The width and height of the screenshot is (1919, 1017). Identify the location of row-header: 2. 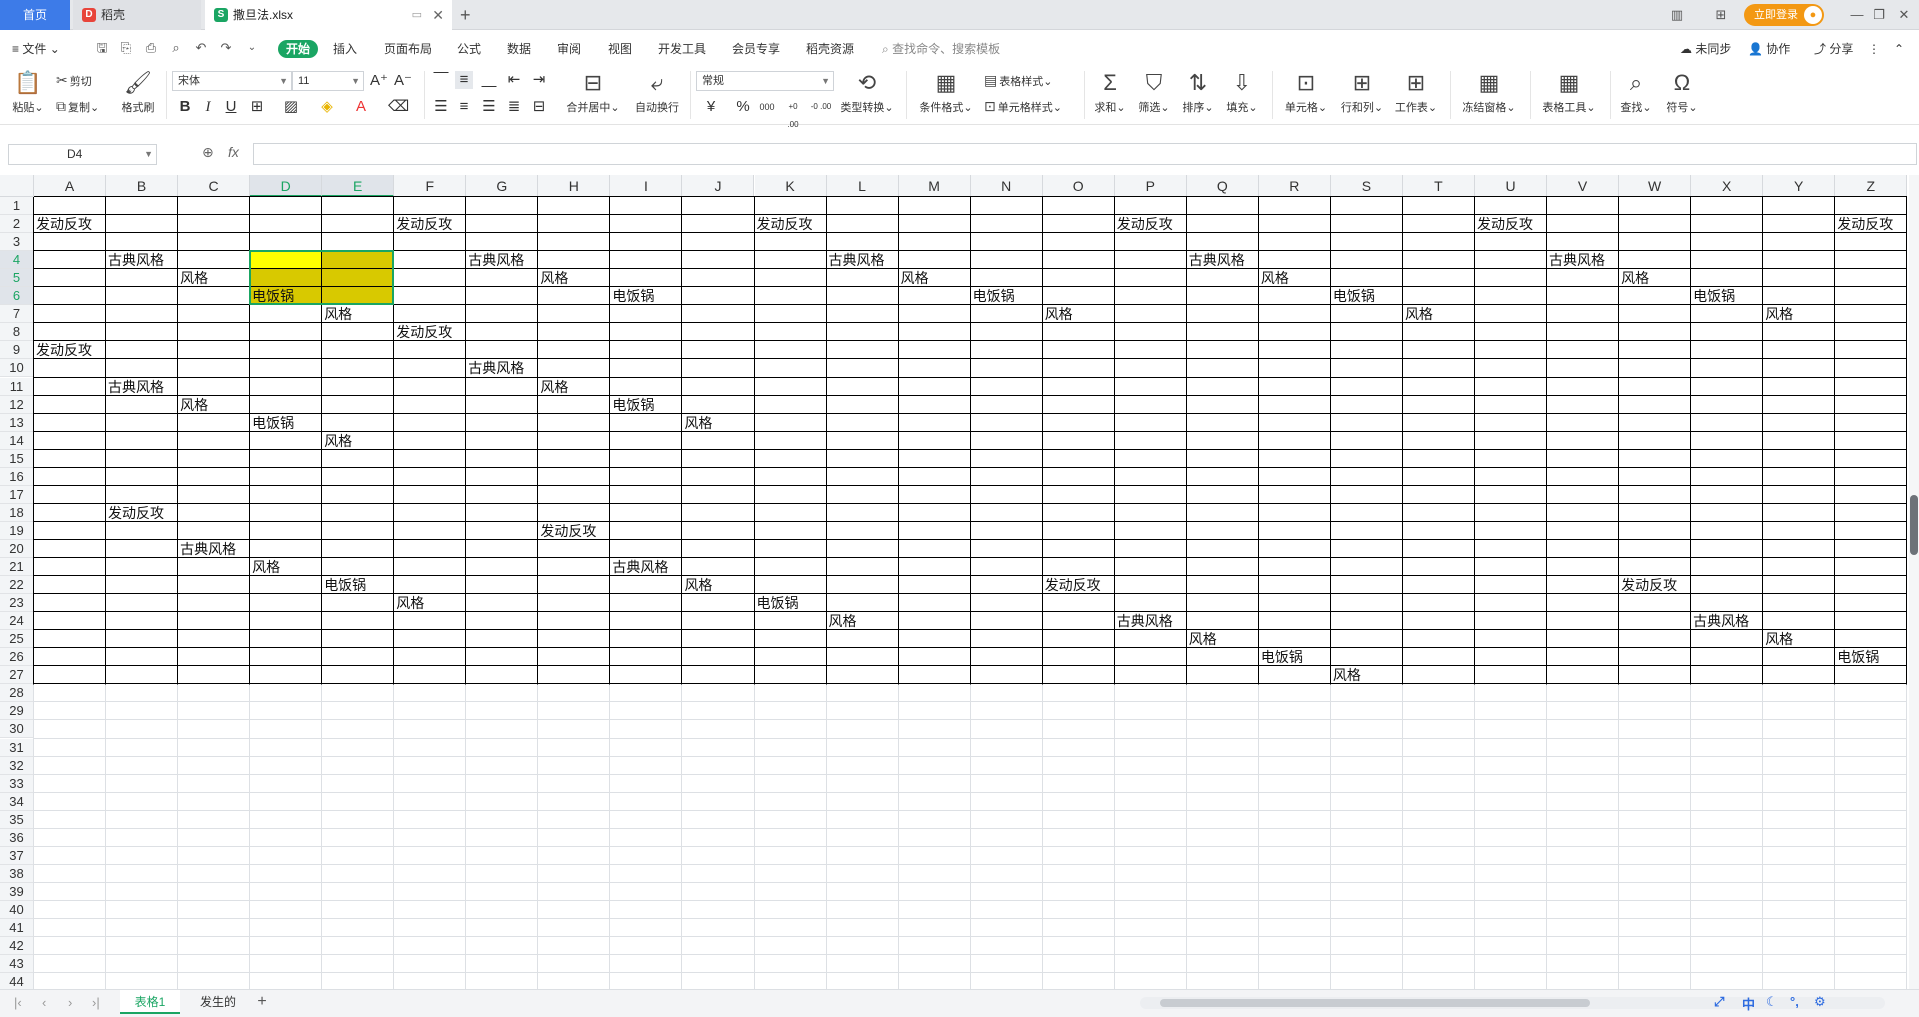
(17, 224).